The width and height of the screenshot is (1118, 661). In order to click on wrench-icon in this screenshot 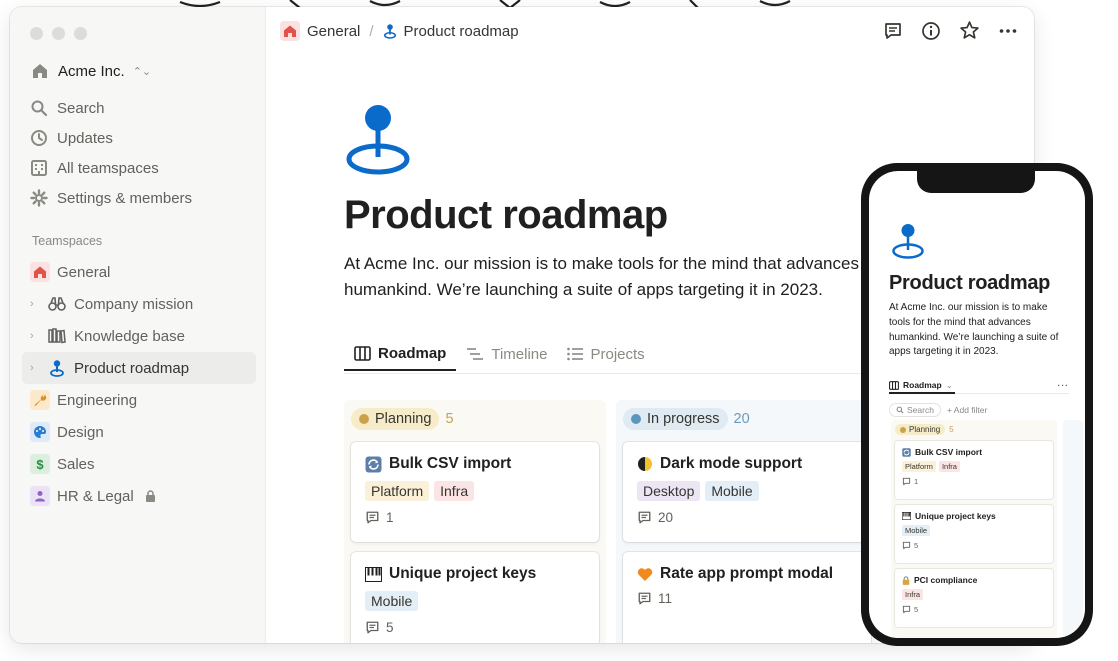, I will do `click(40, 400)`.